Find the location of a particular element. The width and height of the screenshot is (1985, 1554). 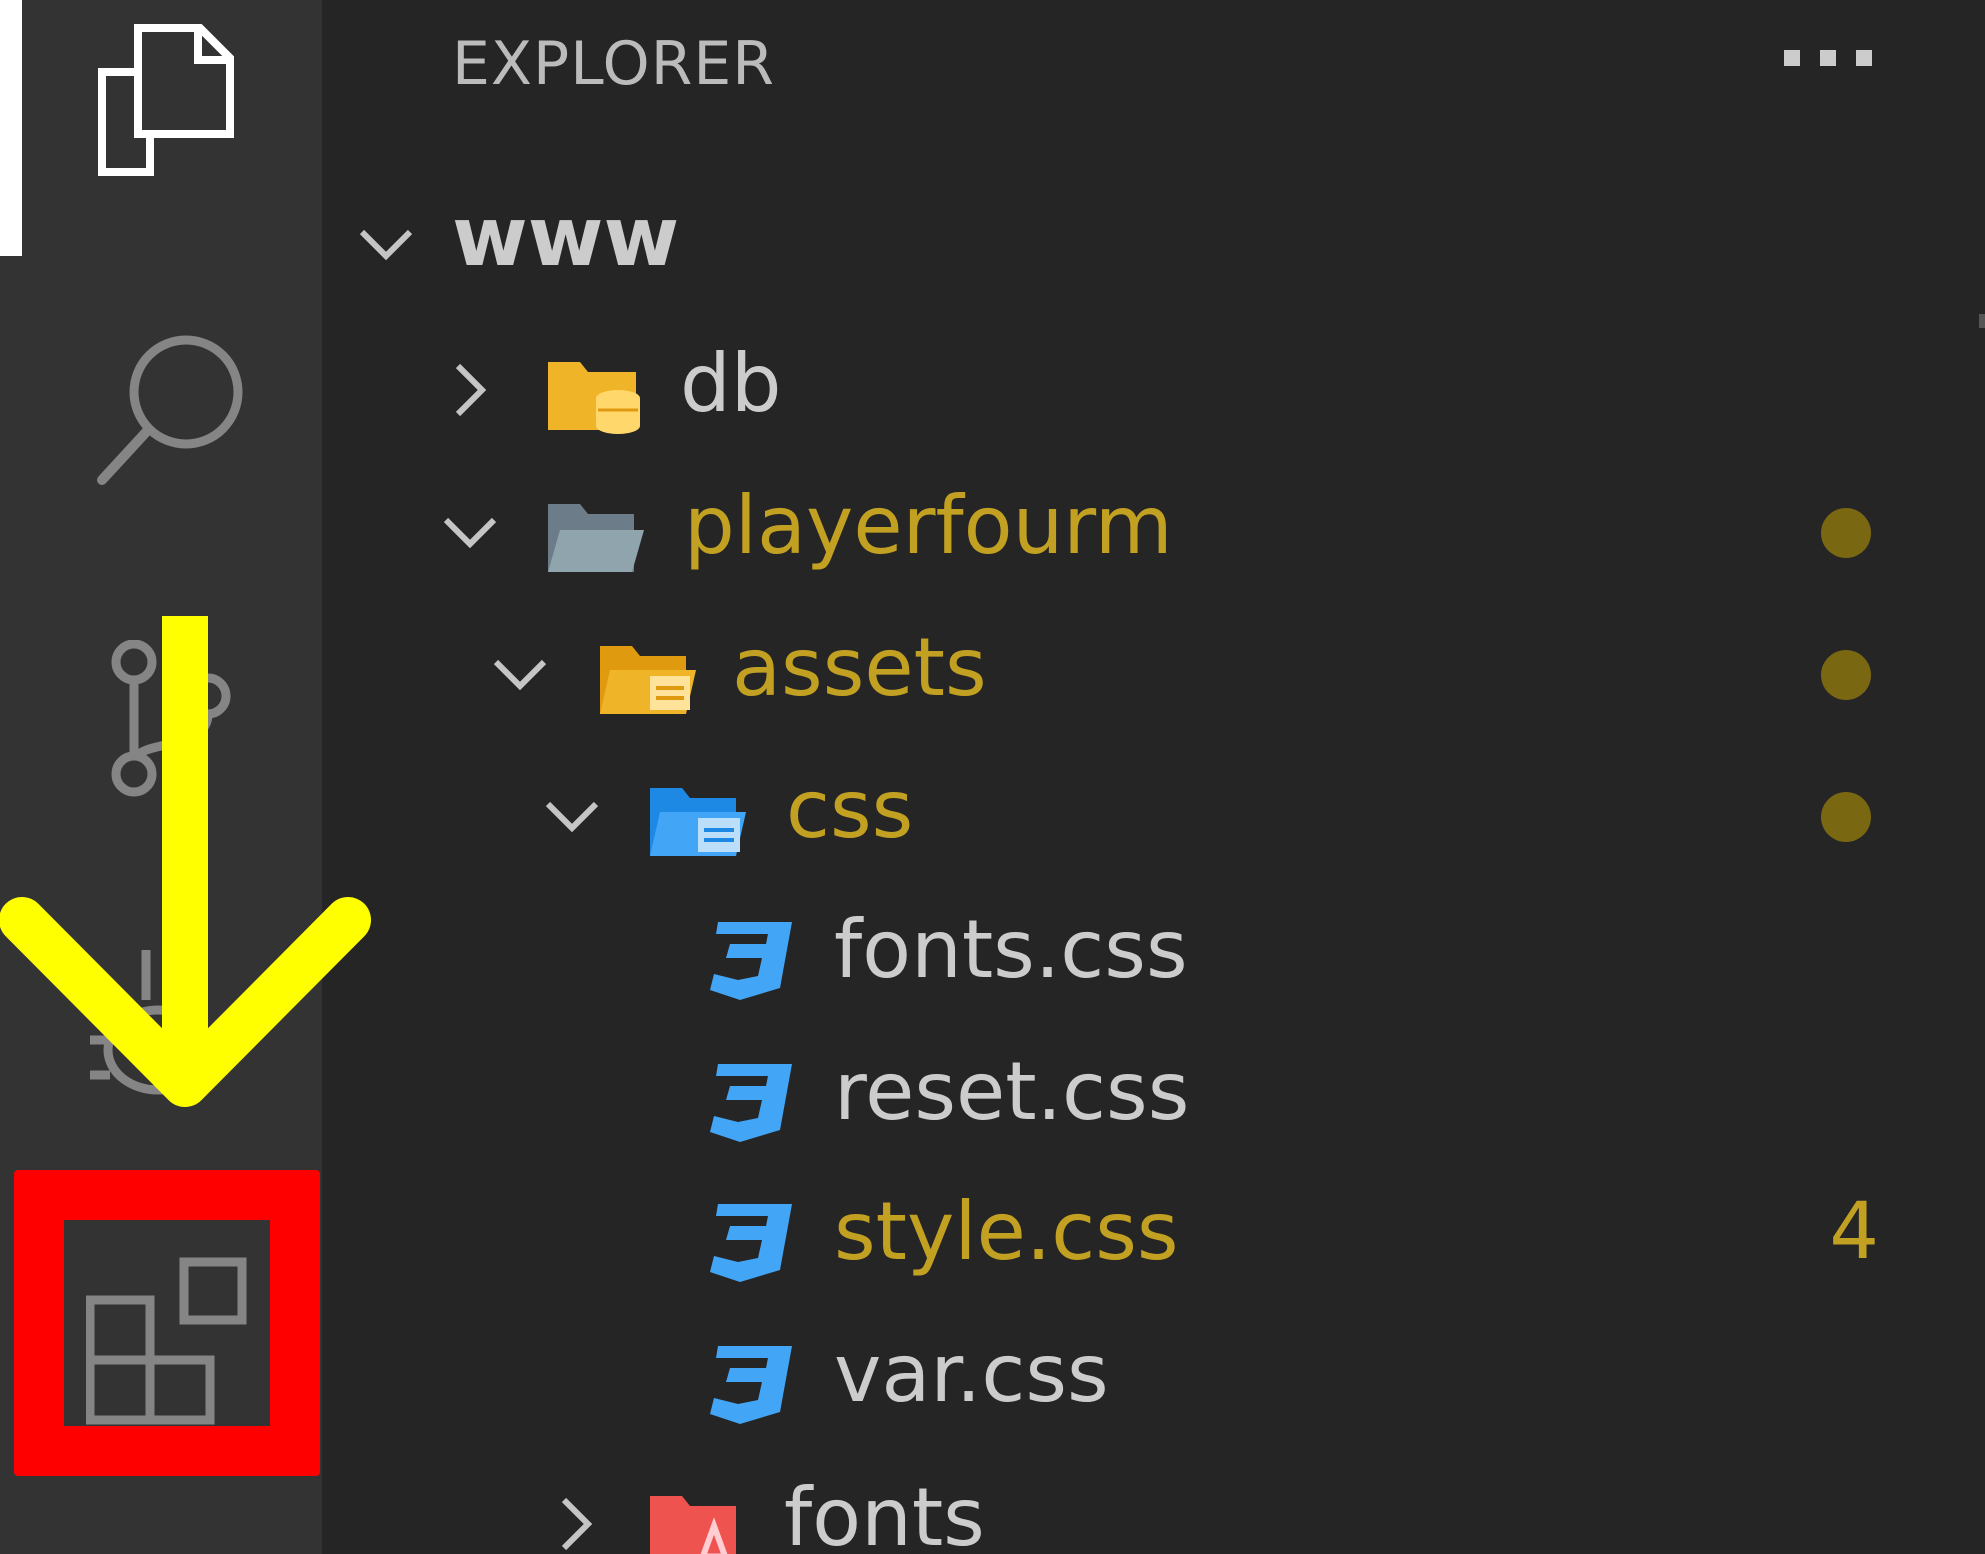

problem-count-badge: 4 is located at coordinates (1854, 1232).